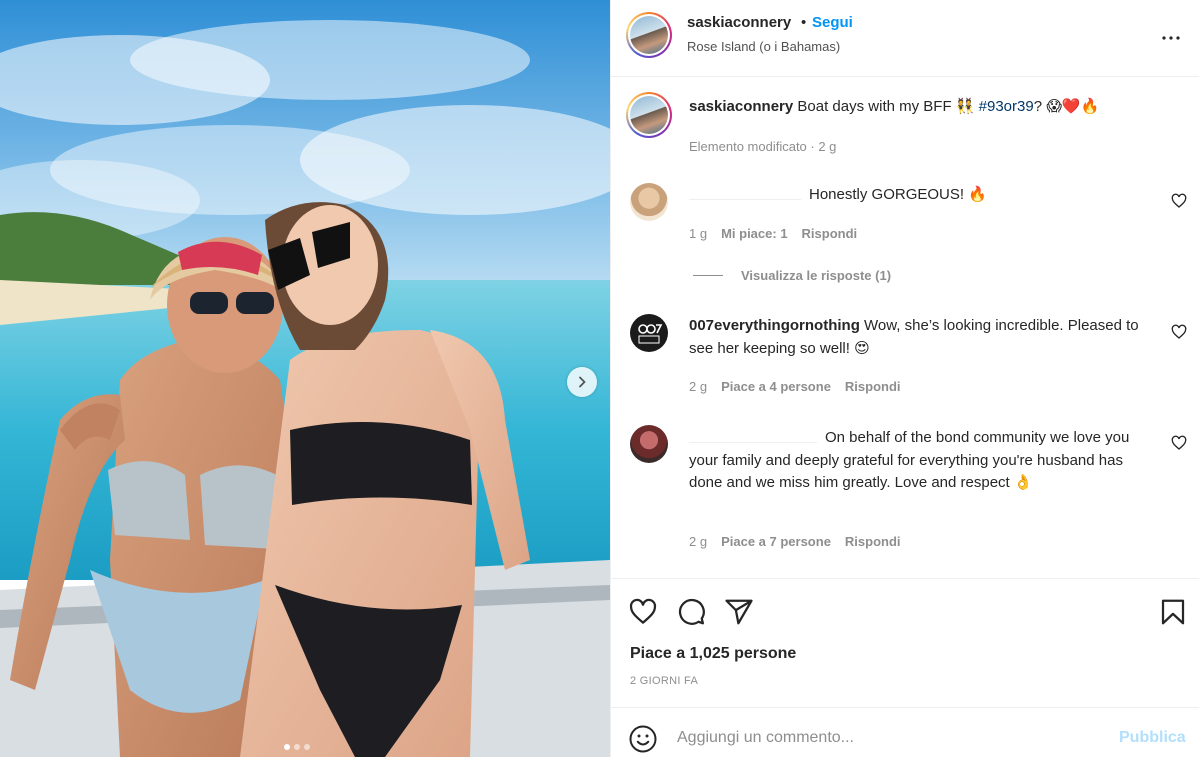 The width and height of the screenshot is (1199, 757). I want to click on emoji-icon, so click(643, 739).